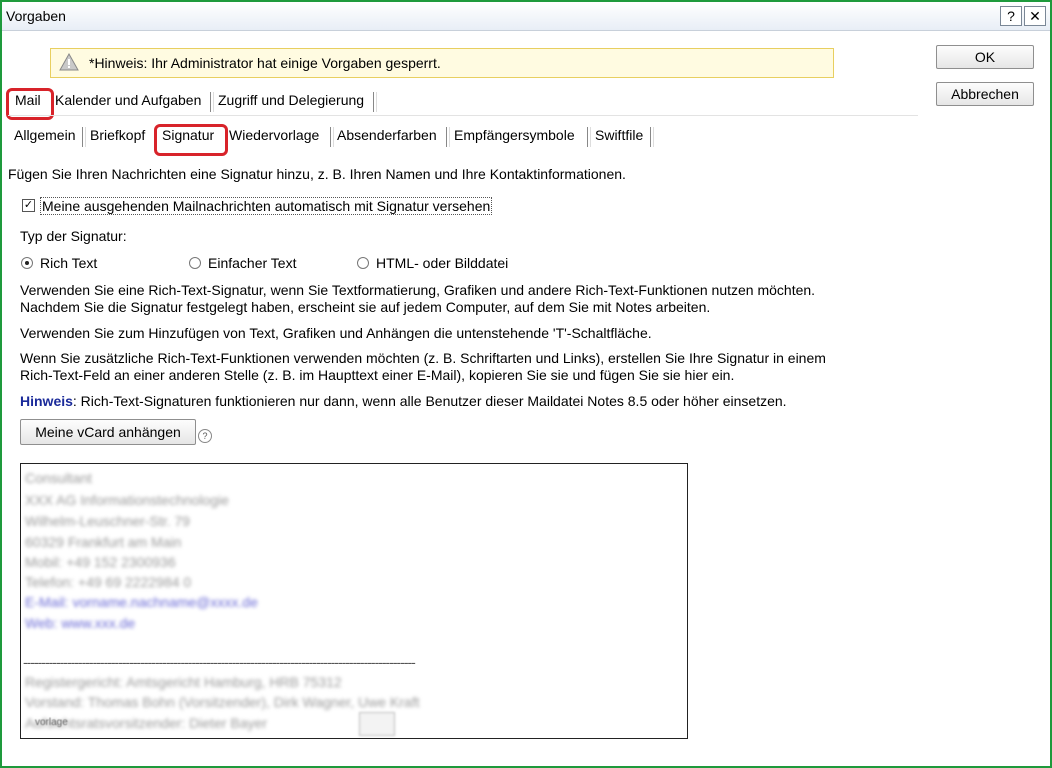  What do you see at coordinates (69, 63) in the screenshot?
I see `warning-icon` at bounding box center [69, 63].